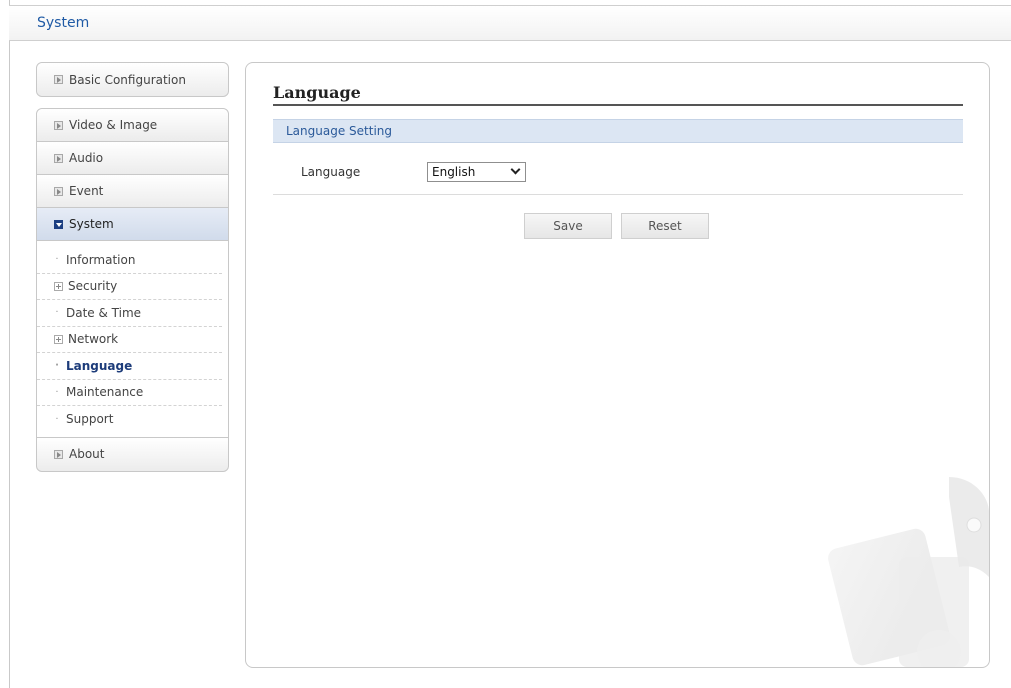  Describe the element at coordinates (99, 365) in the screenshot. I see `sidebar-item-label: Language` at that location.